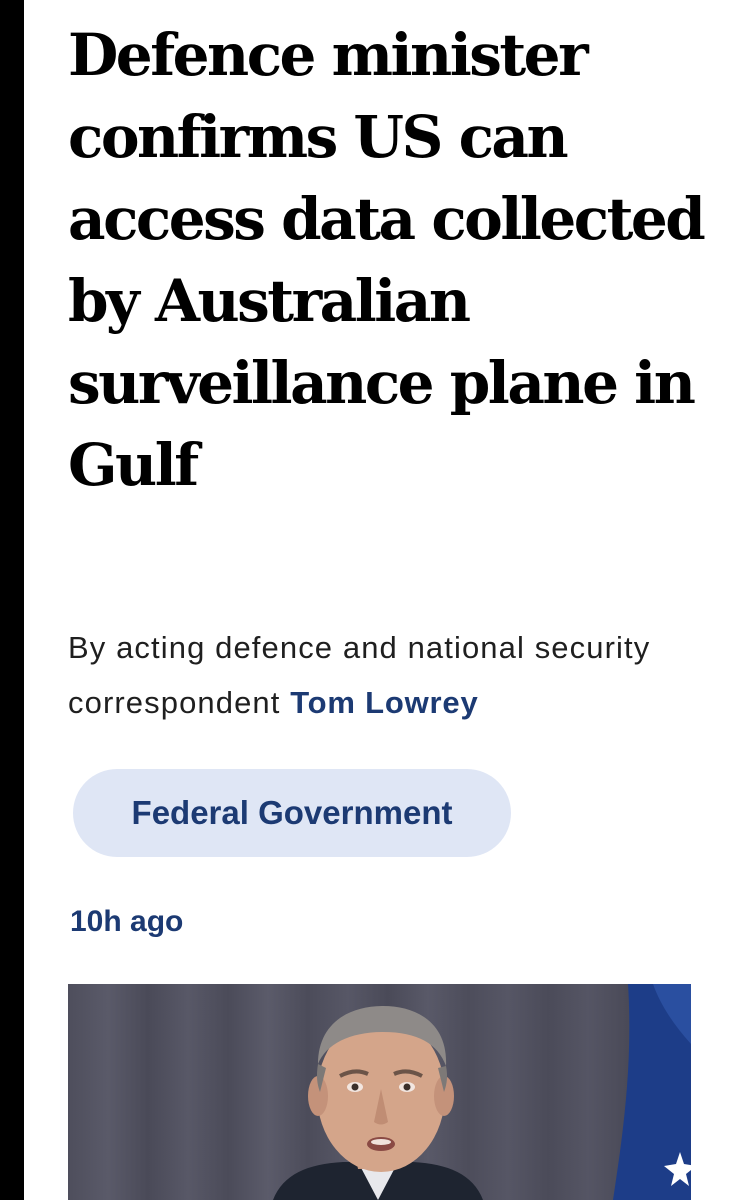 This screenshot has height=1200, width=733. I want to click on publish-timestamp: 10h ago, so click(127, 921).